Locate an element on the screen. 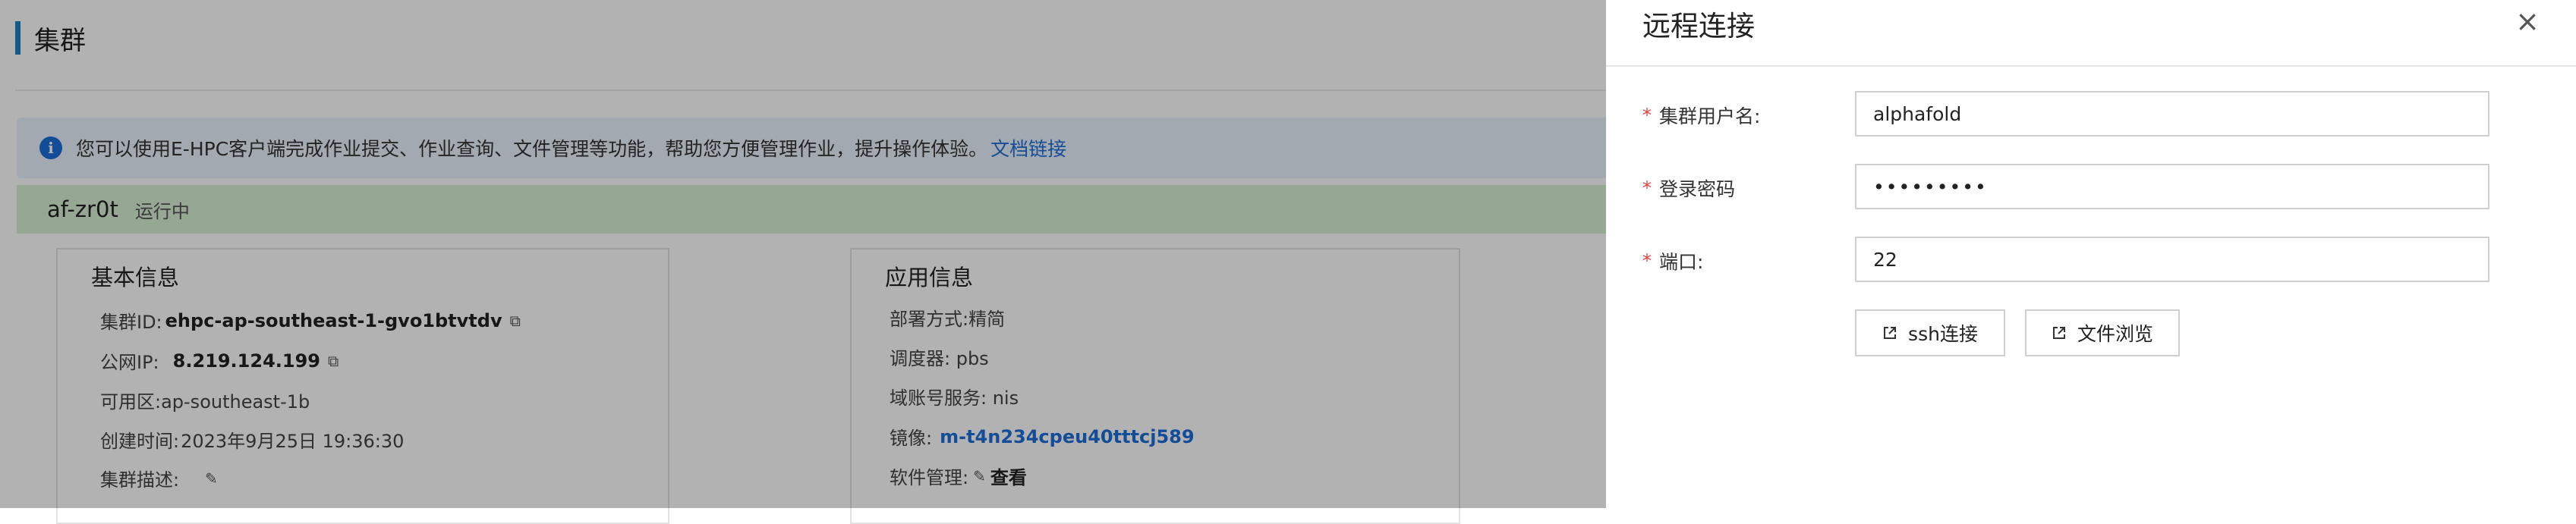 The width and height of the screenshot is (2576, 524). port-label: 端口: is located at coordinates (1681, 262).